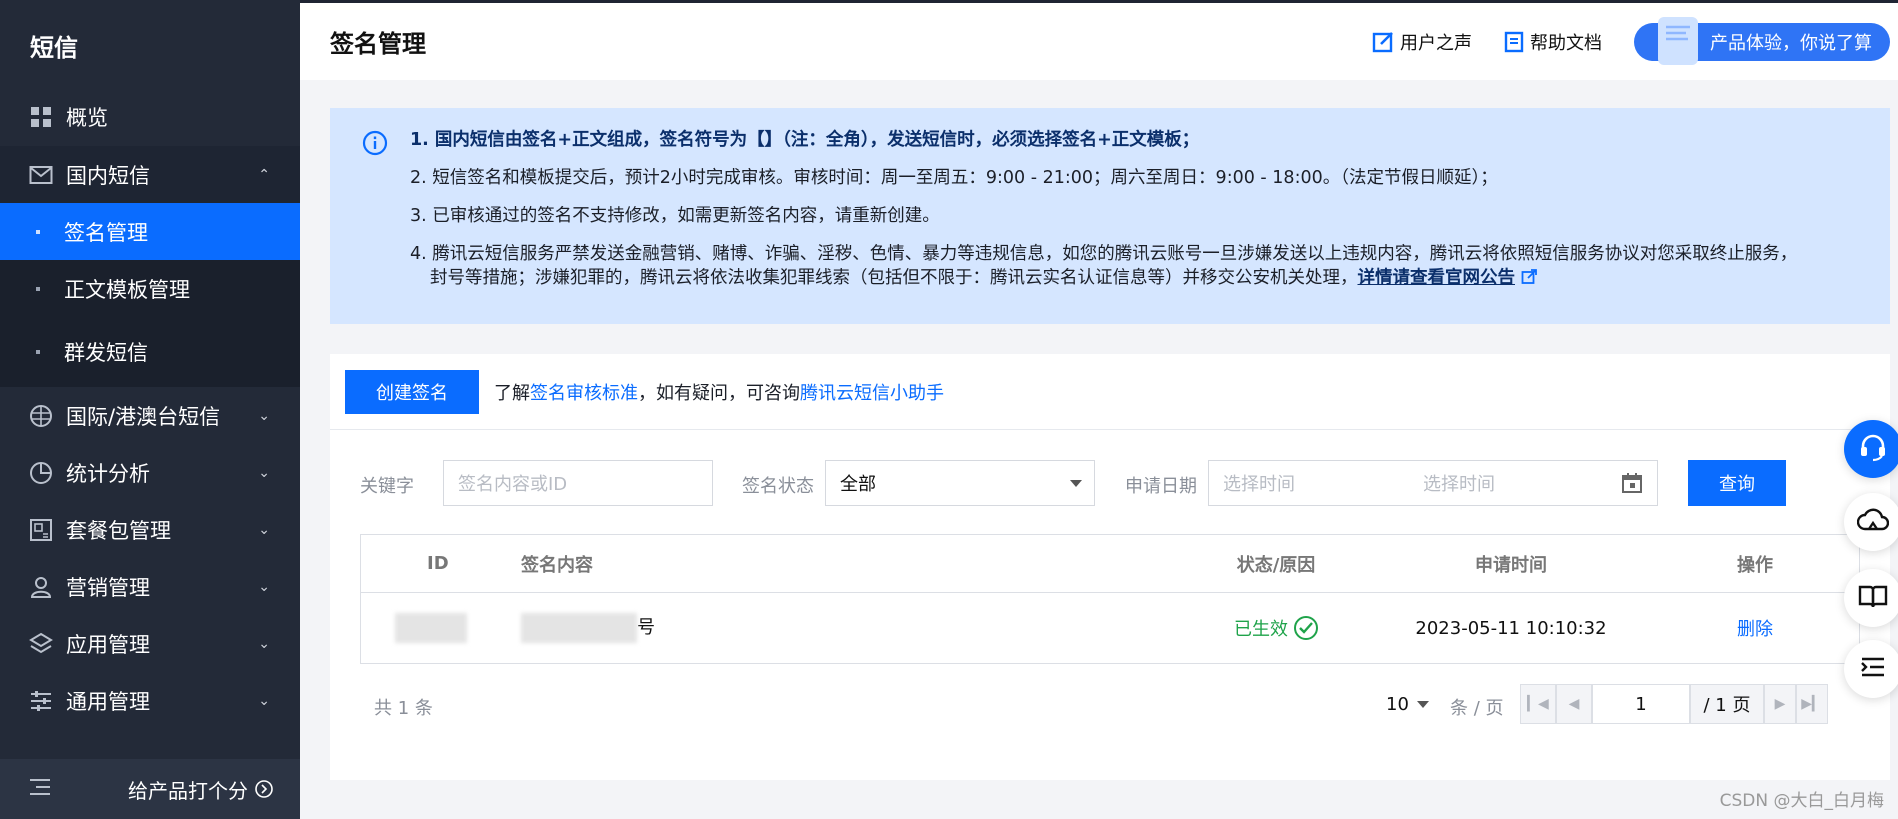 The width and height of the screenshot is (1898, 819). What do you see at coordinates (40, 789) in the screenshot?
I see `menu-collapse-icon` at bounding box center [40, 789].